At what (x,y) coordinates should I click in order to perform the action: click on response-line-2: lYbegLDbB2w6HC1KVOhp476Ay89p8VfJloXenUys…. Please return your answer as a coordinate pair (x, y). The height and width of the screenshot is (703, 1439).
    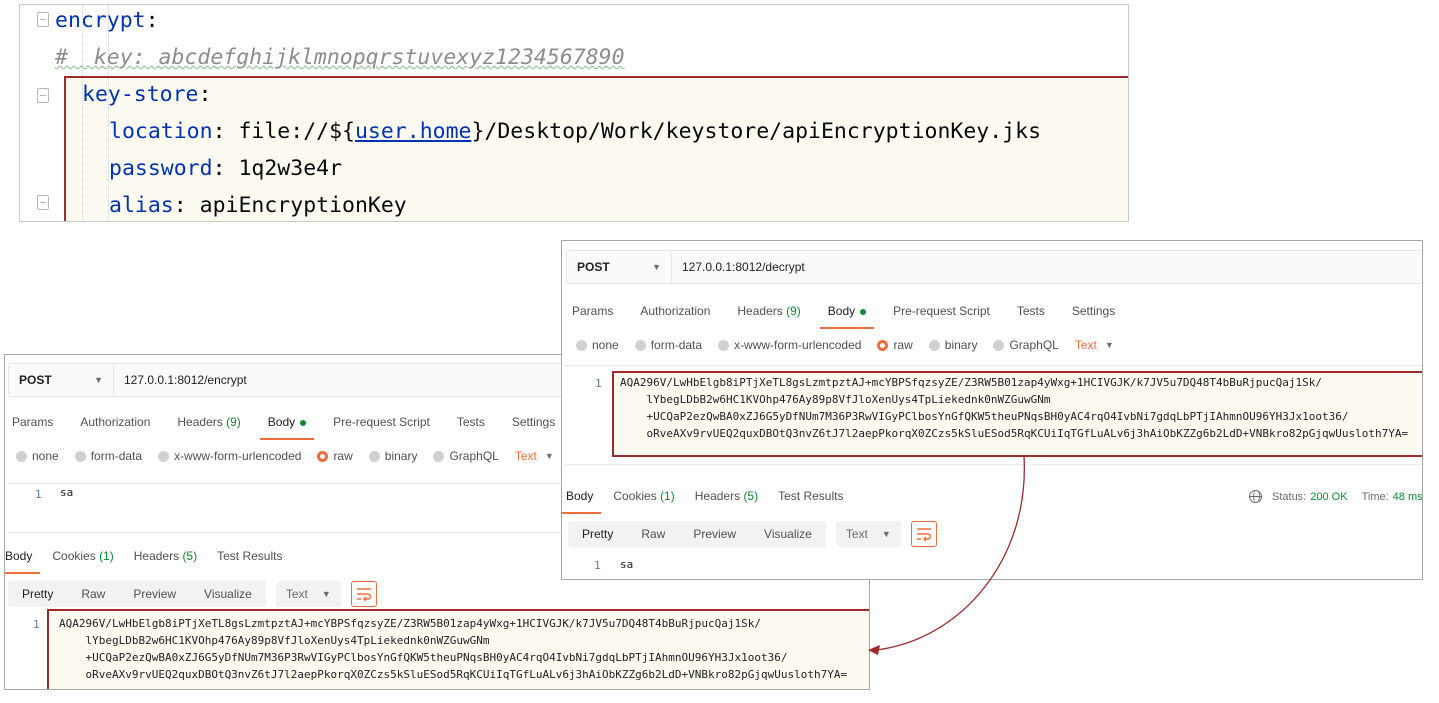
    Looking at the image, I should click on (274, 640).